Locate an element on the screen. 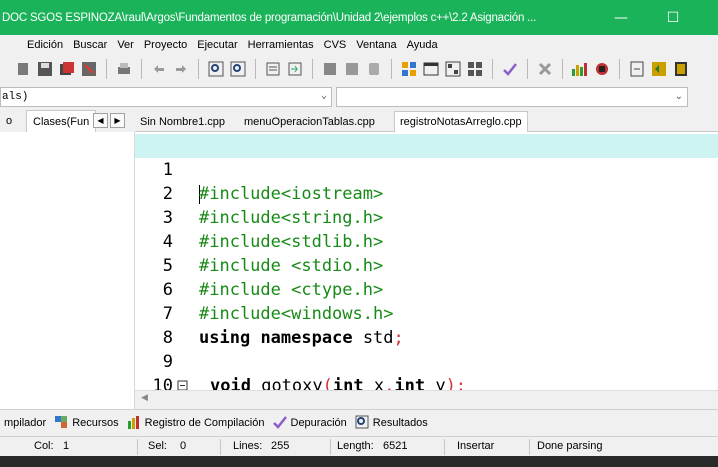  tab-sin-nombre1: Sin Nombre1.cpp is located at coordinates (182, 122).